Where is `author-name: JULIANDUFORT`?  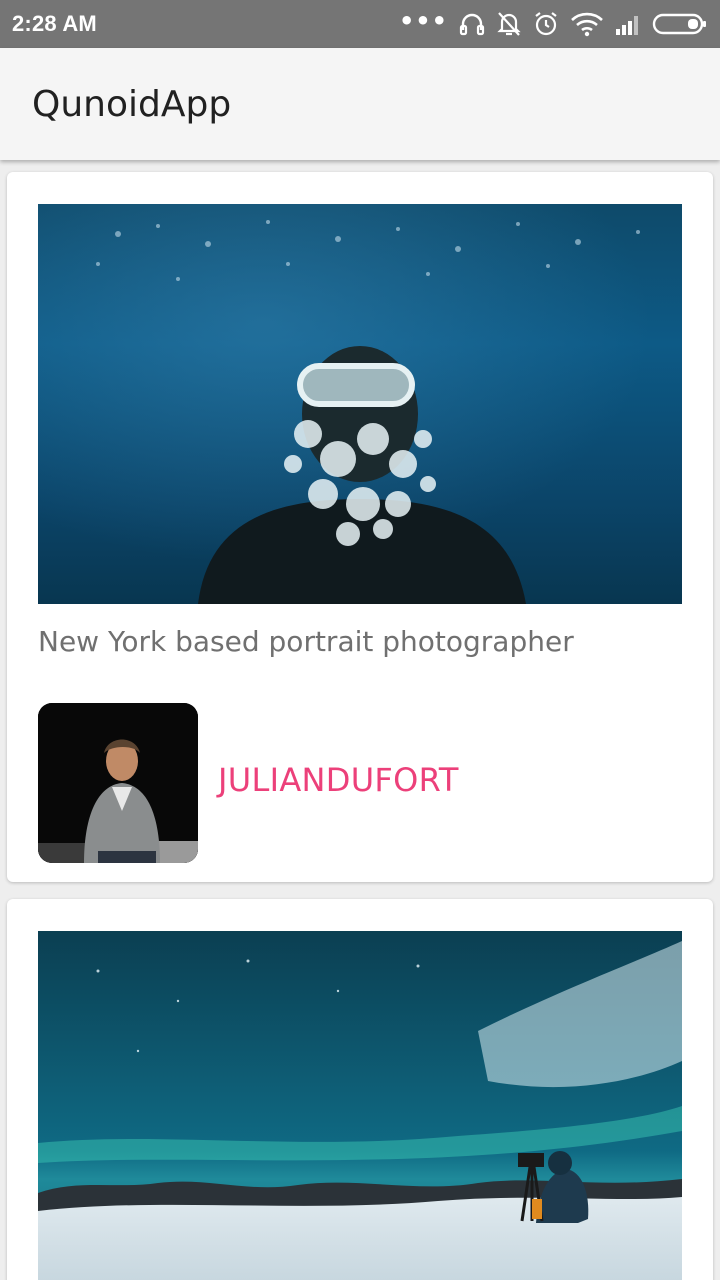
author-name: JULIANDUFORT is located at coordinates (338, 780).